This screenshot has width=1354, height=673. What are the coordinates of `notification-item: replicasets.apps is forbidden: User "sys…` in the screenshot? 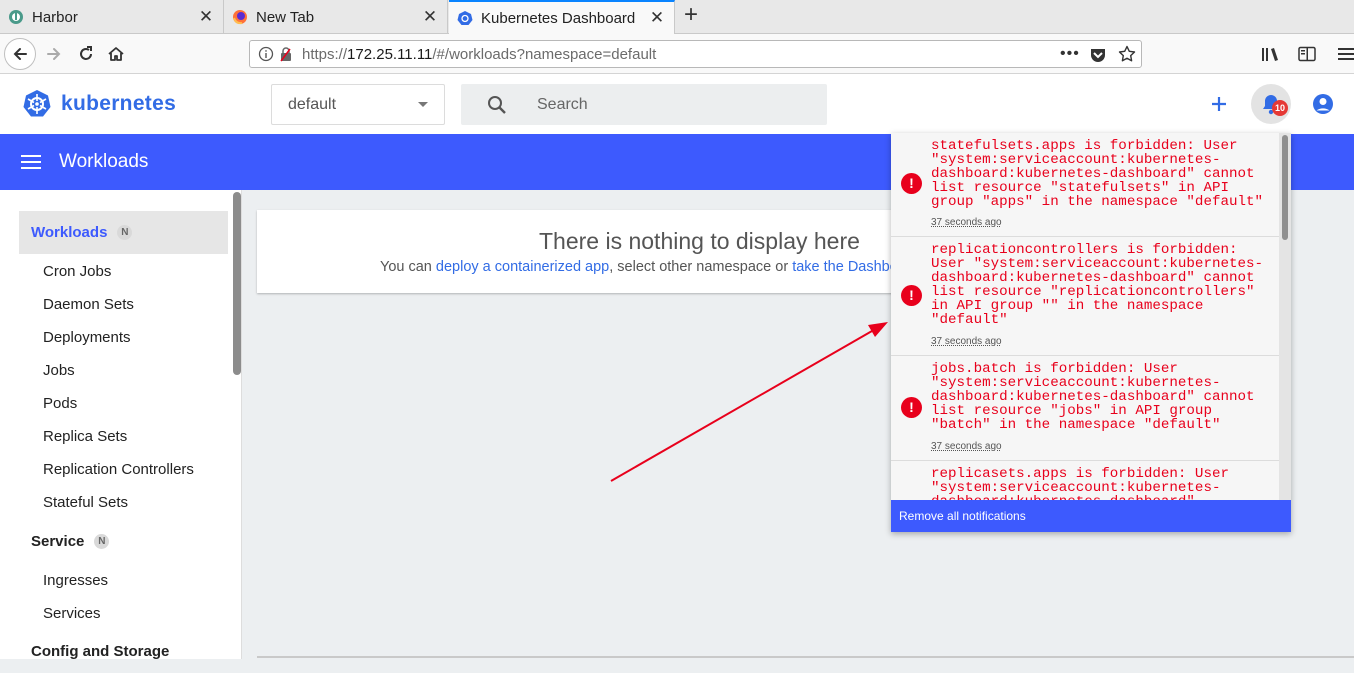 It's located at (1085, 480).